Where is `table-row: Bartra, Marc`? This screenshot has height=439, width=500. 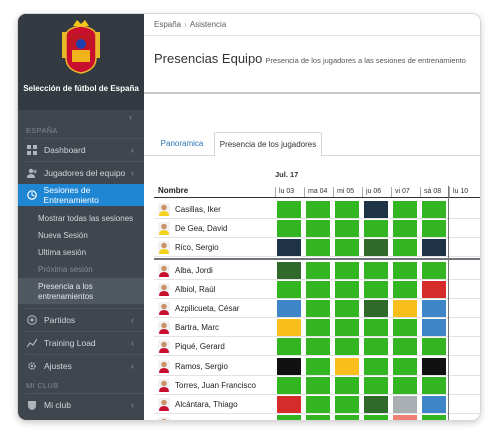
table-row: Bartra, Marc is located at coordinates (317, 328).